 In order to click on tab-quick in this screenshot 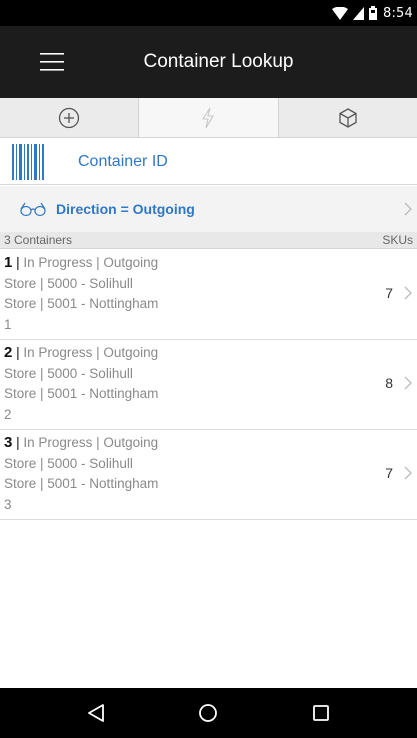, I will do `click(209, 117)`.